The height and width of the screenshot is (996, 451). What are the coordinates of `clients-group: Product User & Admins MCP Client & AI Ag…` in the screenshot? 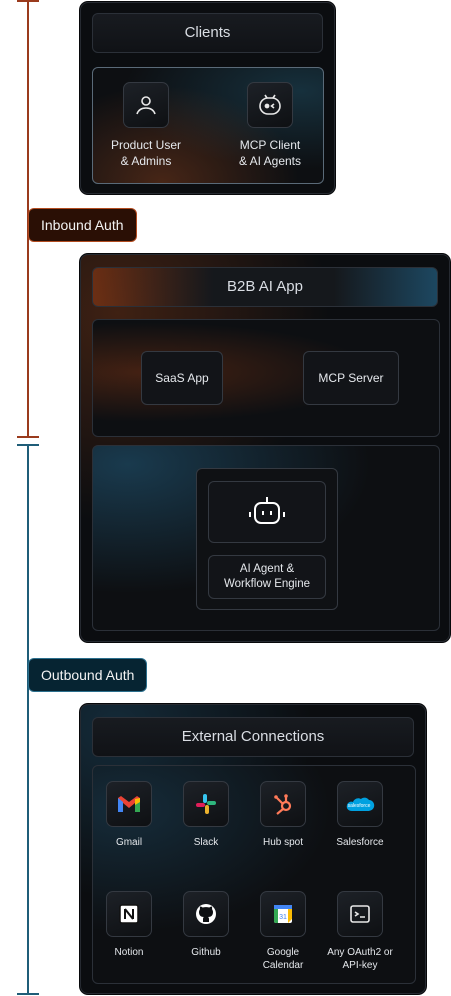 It's located at (208, 125).